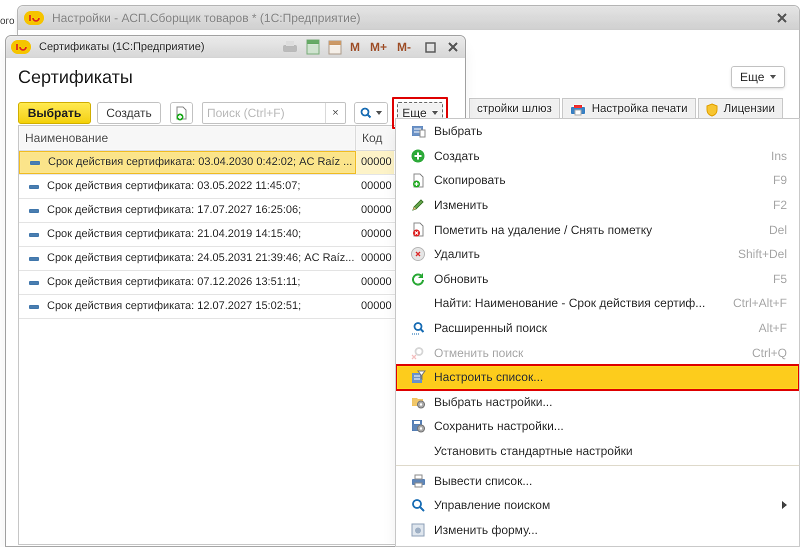  Describe the element at coordinates (514, 109) in the screenshot. I see `tab: стройки шлюз` at that location.